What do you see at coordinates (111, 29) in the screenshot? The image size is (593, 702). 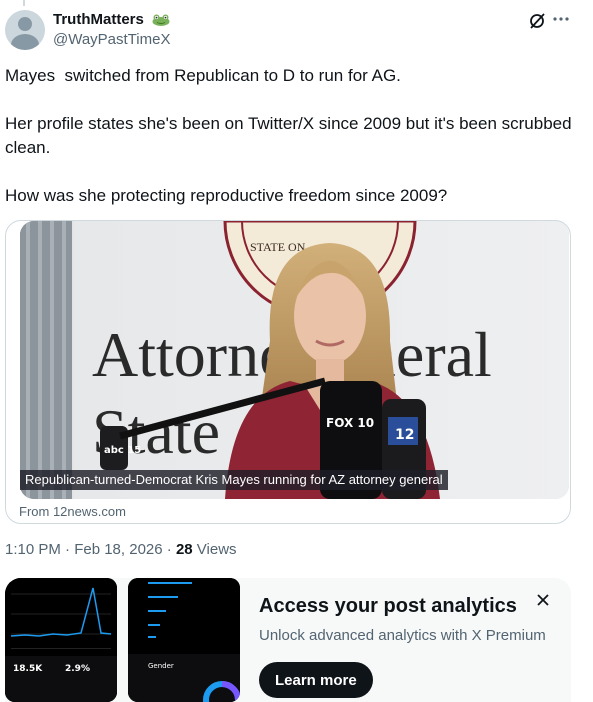 I see `author-names: TruthMatters @WayPastTimeX` at bounding box center [111, 29].